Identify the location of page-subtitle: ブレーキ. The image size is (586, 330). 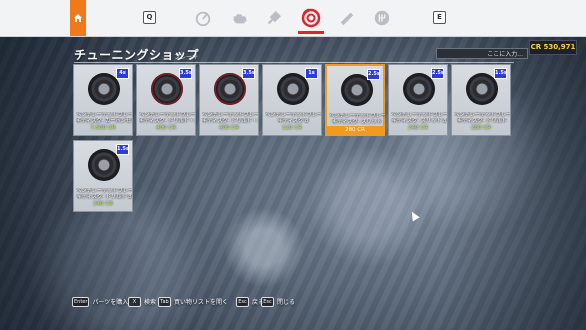
(186, 57).